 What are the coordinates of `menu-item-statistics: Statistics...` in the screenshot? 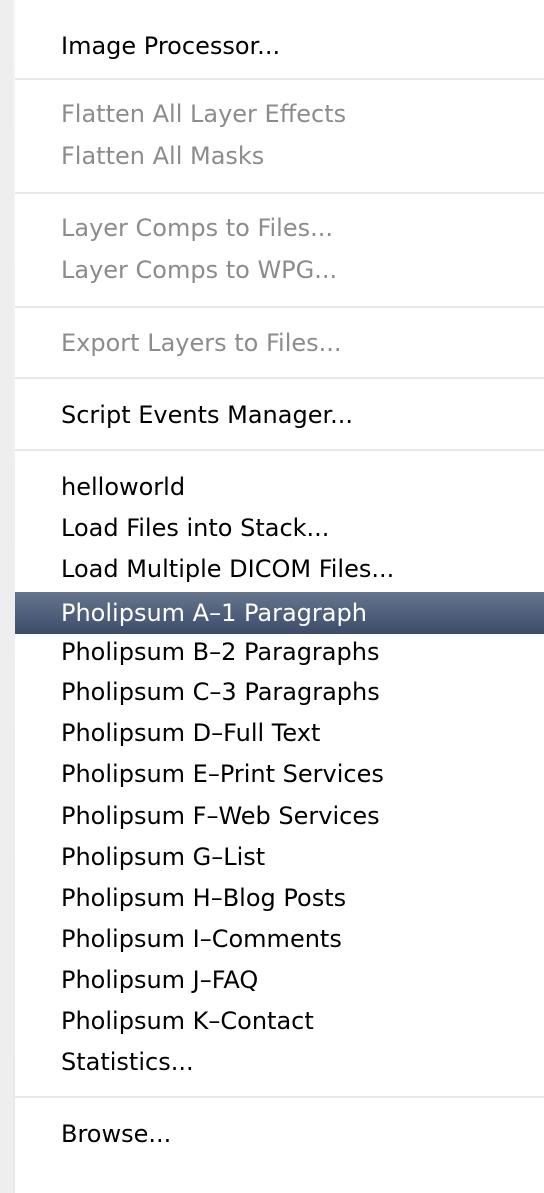 It's located at (278, 1062).